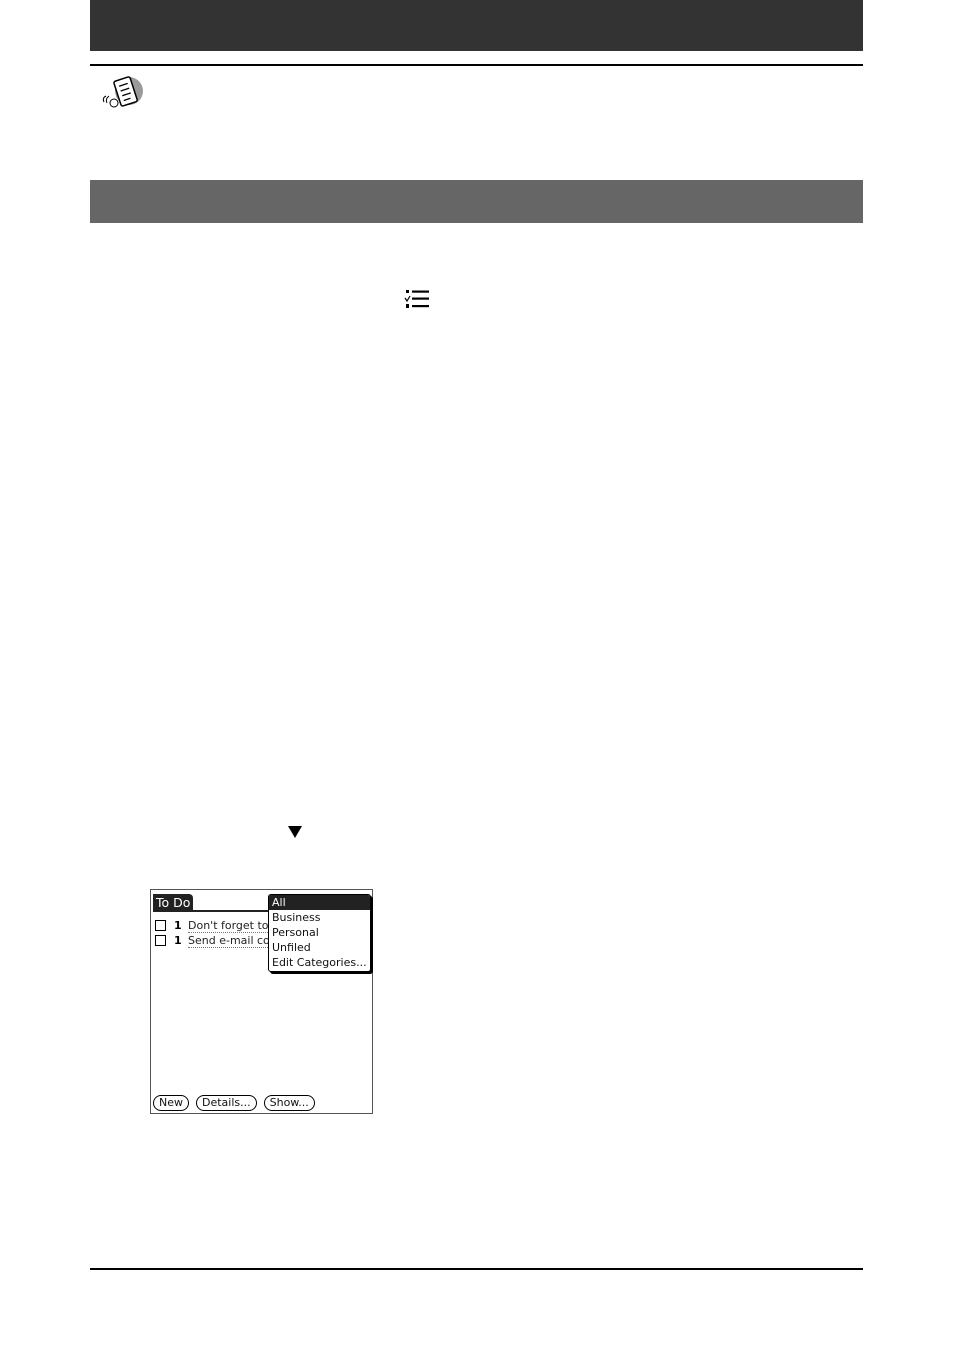 The width and height of the screenshot is (954, 1352). I want to click on menu-list-icon, so click(418, 300).